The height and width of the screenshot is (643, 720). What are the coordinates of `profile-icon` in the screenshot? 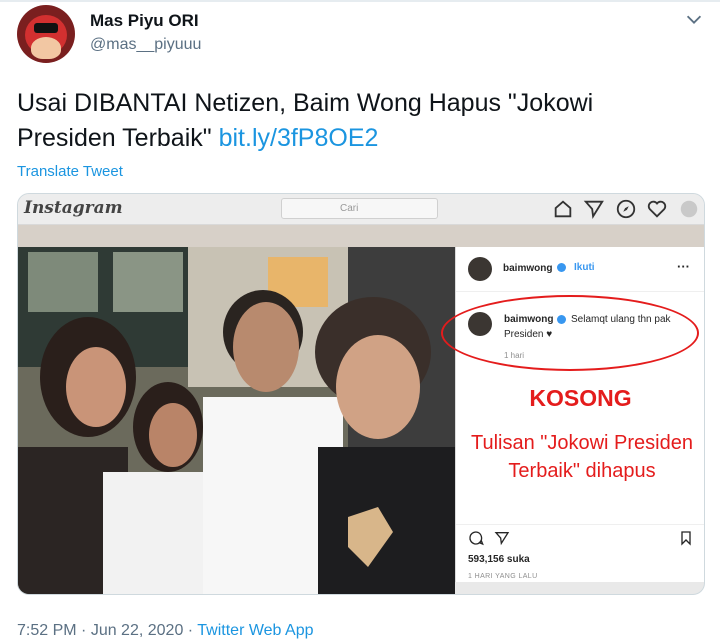 It's located at (689, 209).